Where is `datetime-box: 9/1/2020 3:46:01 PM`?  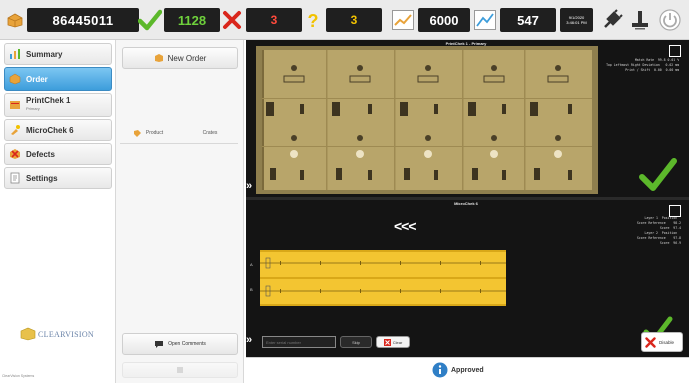 datetime-box: 9/1/2020 3:46:01 PM is located at coordinates (576, 20).